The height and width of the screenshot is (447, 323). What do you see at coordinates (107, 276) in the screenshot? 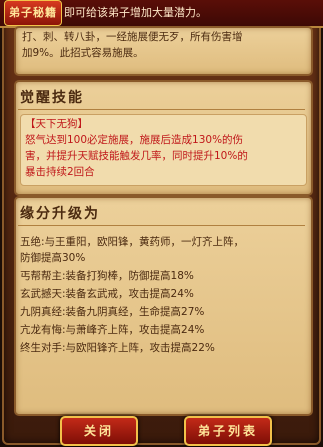
I see `fate-row: 丐帮帮主:装备打狗棒，防御提高18%` at bounding box center [107, 276].